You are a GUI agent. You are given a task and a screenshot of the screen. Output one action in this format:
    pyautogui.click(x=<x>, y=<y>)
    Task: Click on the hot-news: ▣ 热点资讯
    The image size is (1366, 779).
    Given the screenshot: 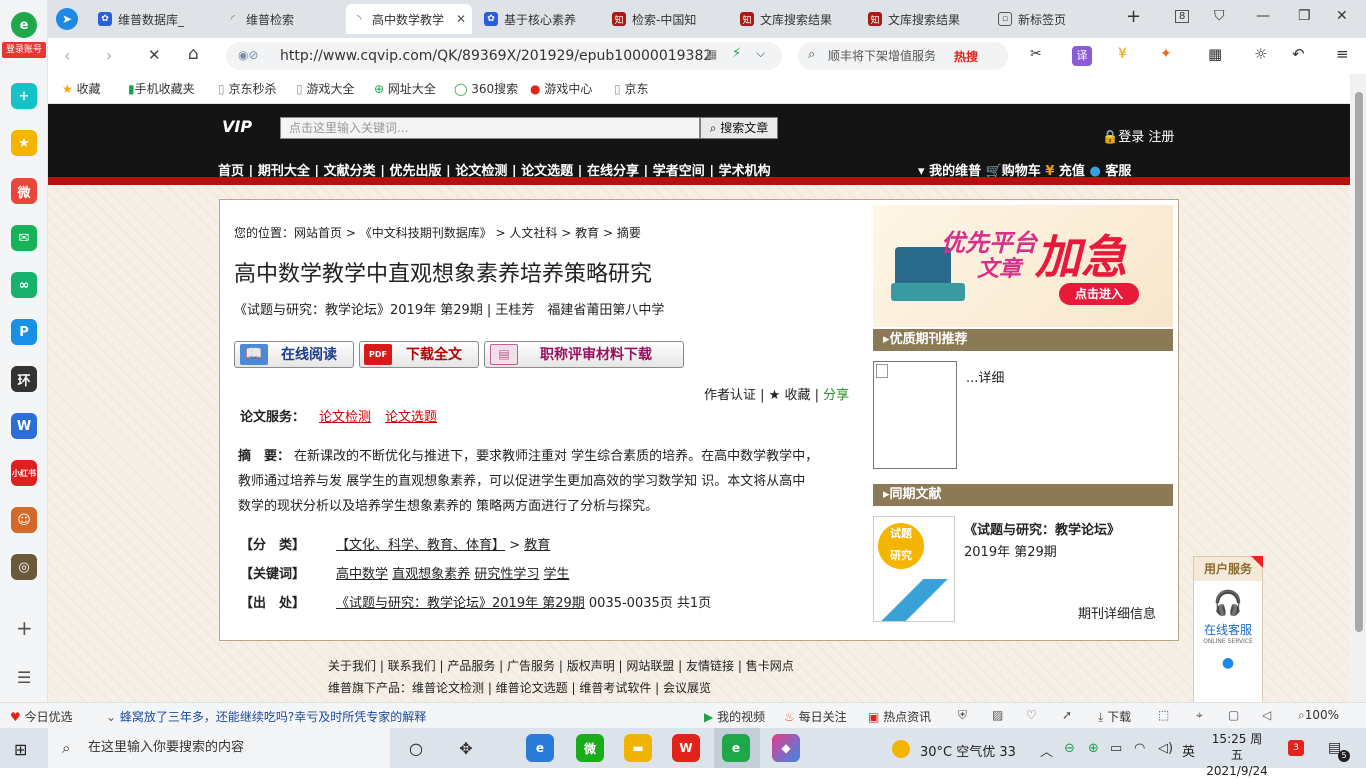 What is the action you would take?
    pyautogui.click(x=899, y=716)
    